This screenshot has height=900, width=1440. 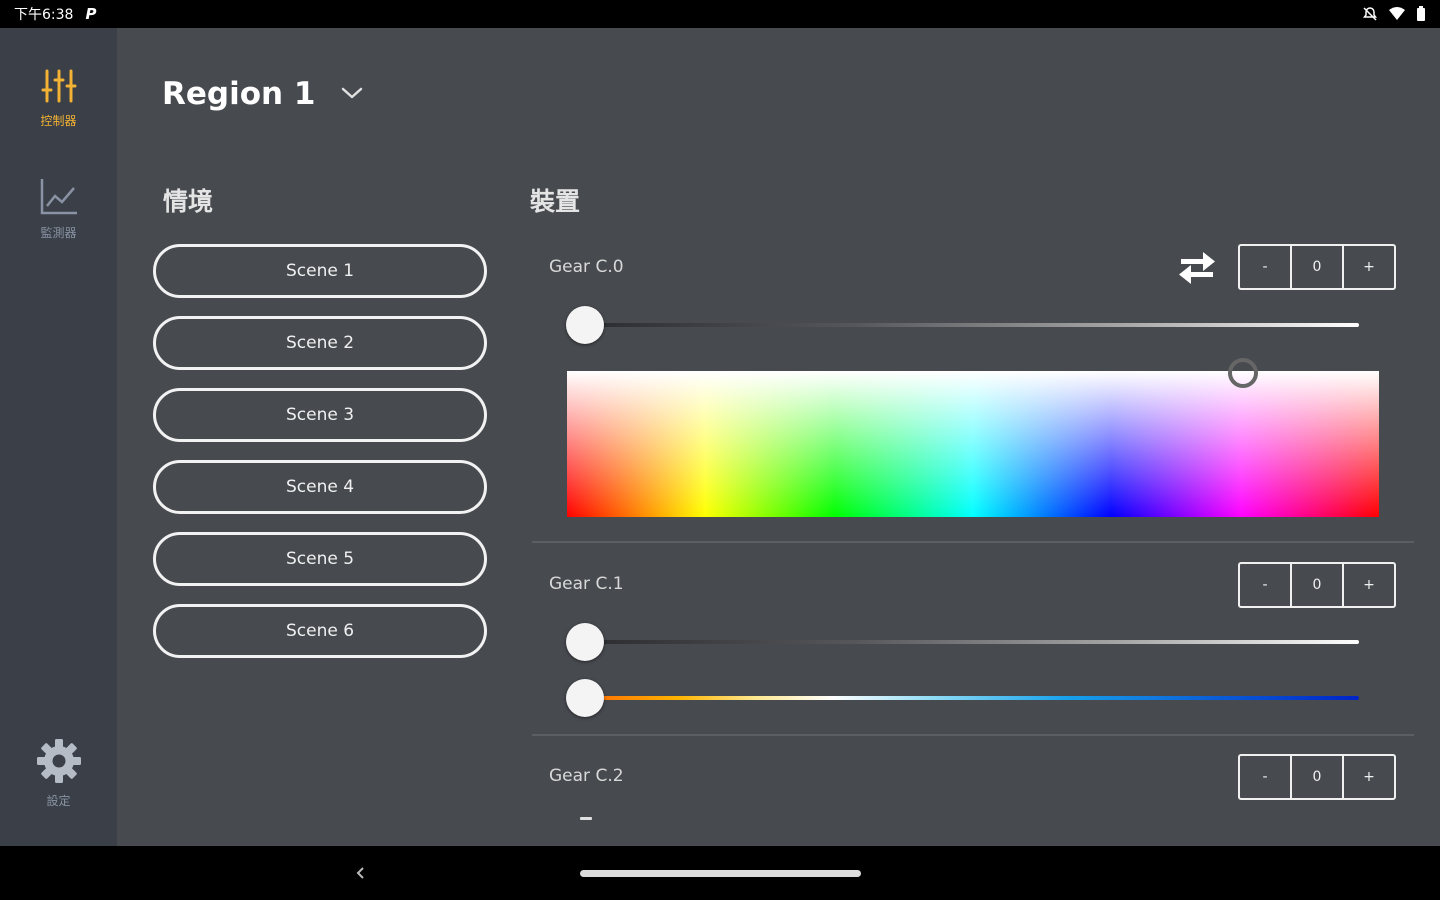 What do you see at coordinates (44, 15) in the screenshot?
I see `status-time: 下午6:38` at bounding box center [44, 15].